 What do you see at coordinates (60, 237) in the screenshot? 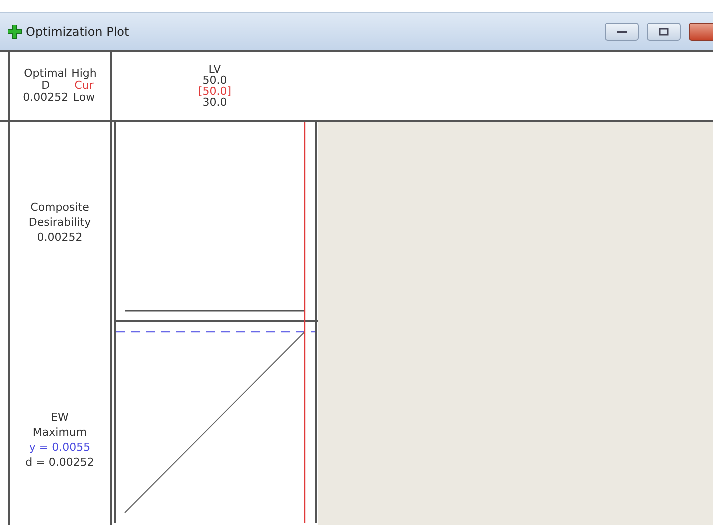
I see `composite-label: 0.00252` at bounding box center [60, 237].